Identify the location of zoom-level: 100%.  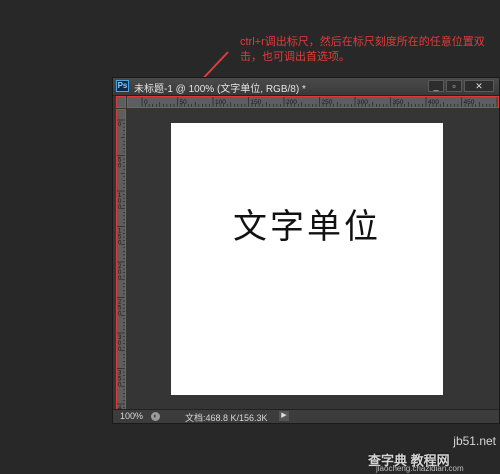
(131, 416).